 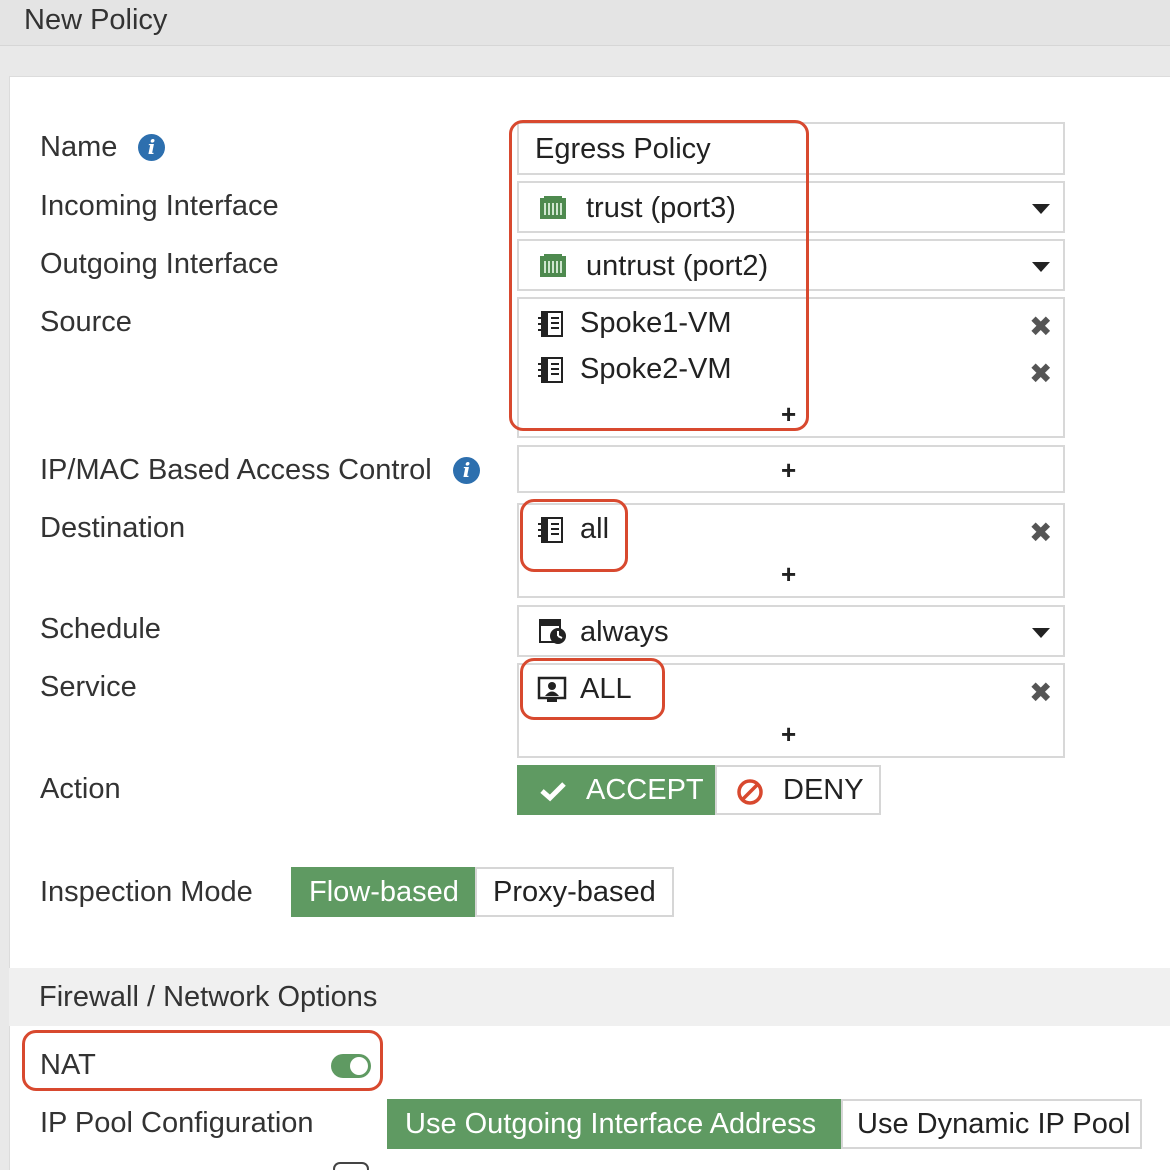 I want to click on use-dynamic-ip-pool-label: Use Dynamic IP Pool, so click(x=994, y=1124).